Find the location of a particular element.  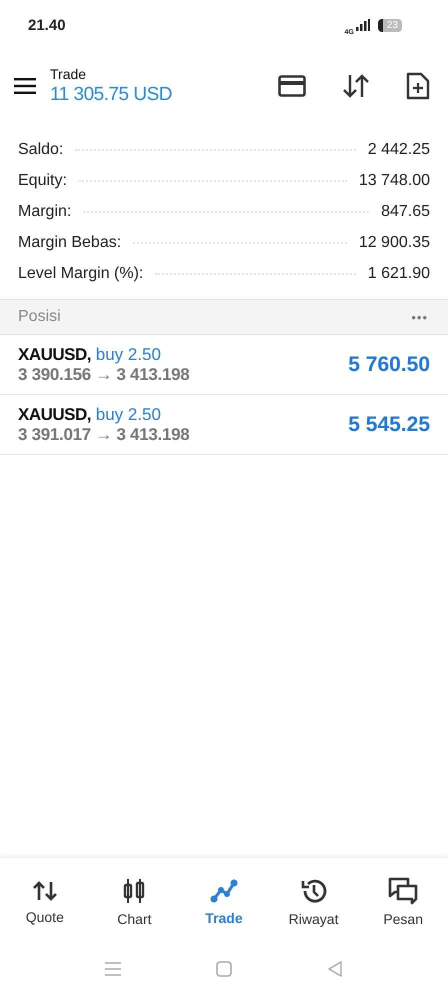

position-prices: 3 390.156 → 3 413.198 is located at coordinates (104, 374).